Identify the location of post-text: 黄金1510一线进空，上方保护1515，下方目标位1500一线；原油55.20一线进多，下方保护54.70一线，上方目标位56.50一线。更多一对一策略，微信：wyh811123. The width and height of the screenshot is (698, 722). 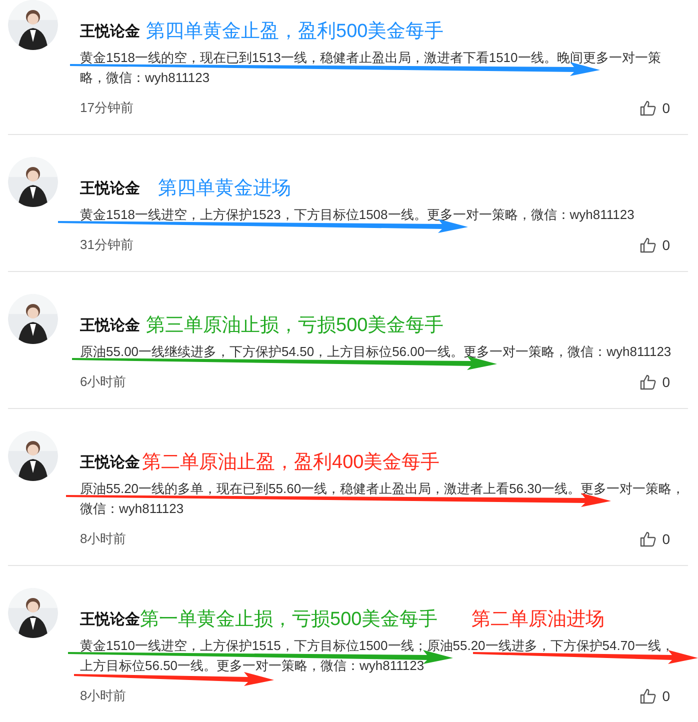
(377, 656).